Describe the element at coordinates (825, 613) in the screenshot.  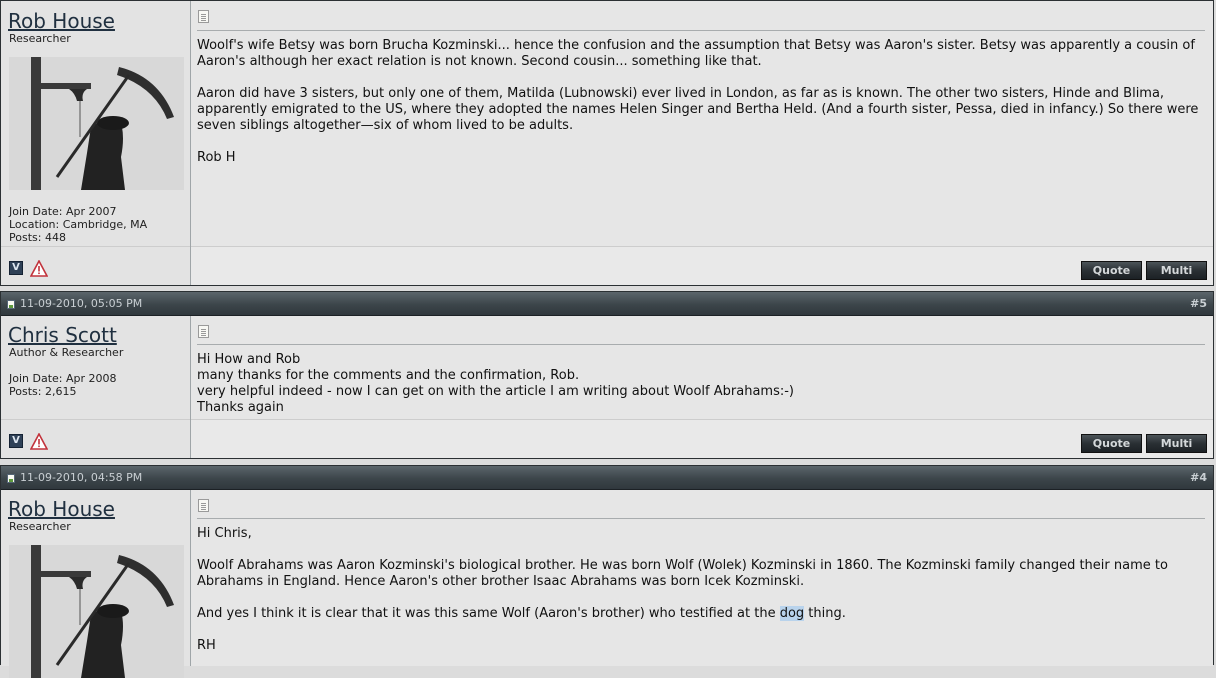
I see `text-segment: thing.` at that location.